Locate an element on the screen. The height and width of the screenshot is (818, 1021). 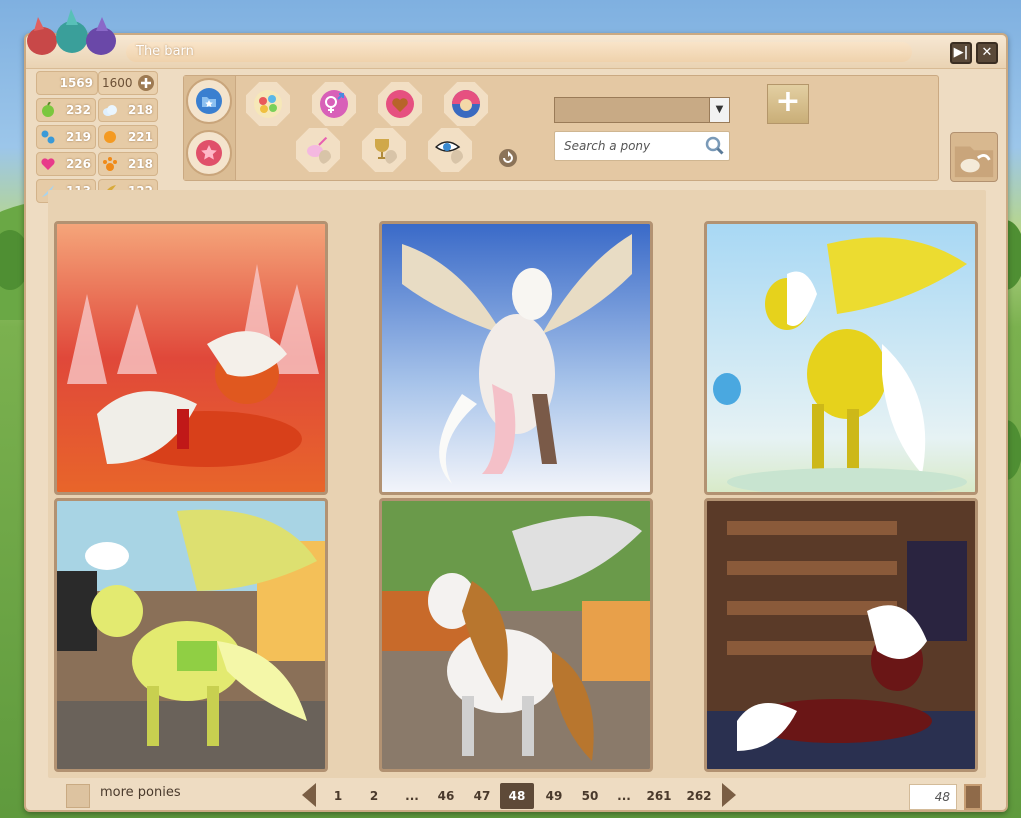
gender-filter is located at coordinates (334, 104).